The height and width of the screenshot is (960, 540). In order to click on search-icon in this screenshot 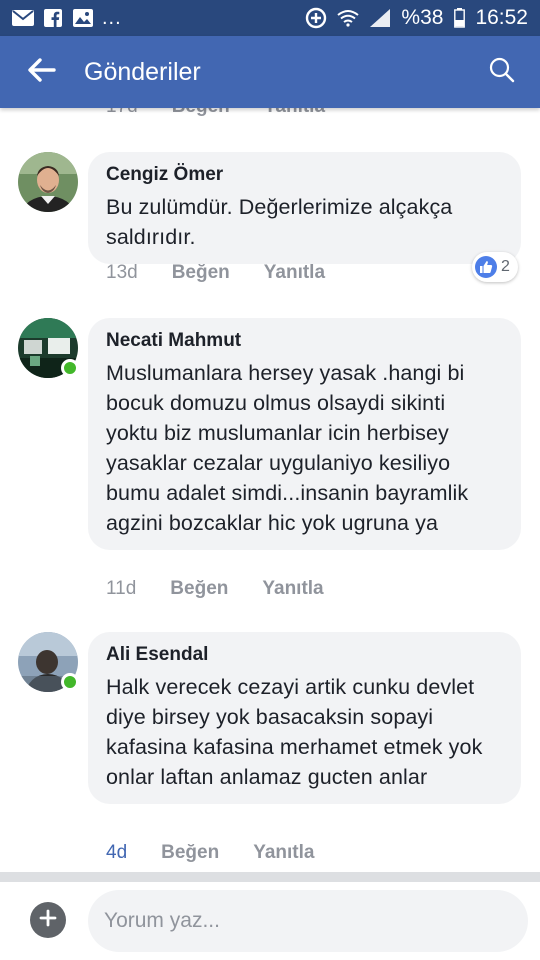, I will do `click(502, 72)`.